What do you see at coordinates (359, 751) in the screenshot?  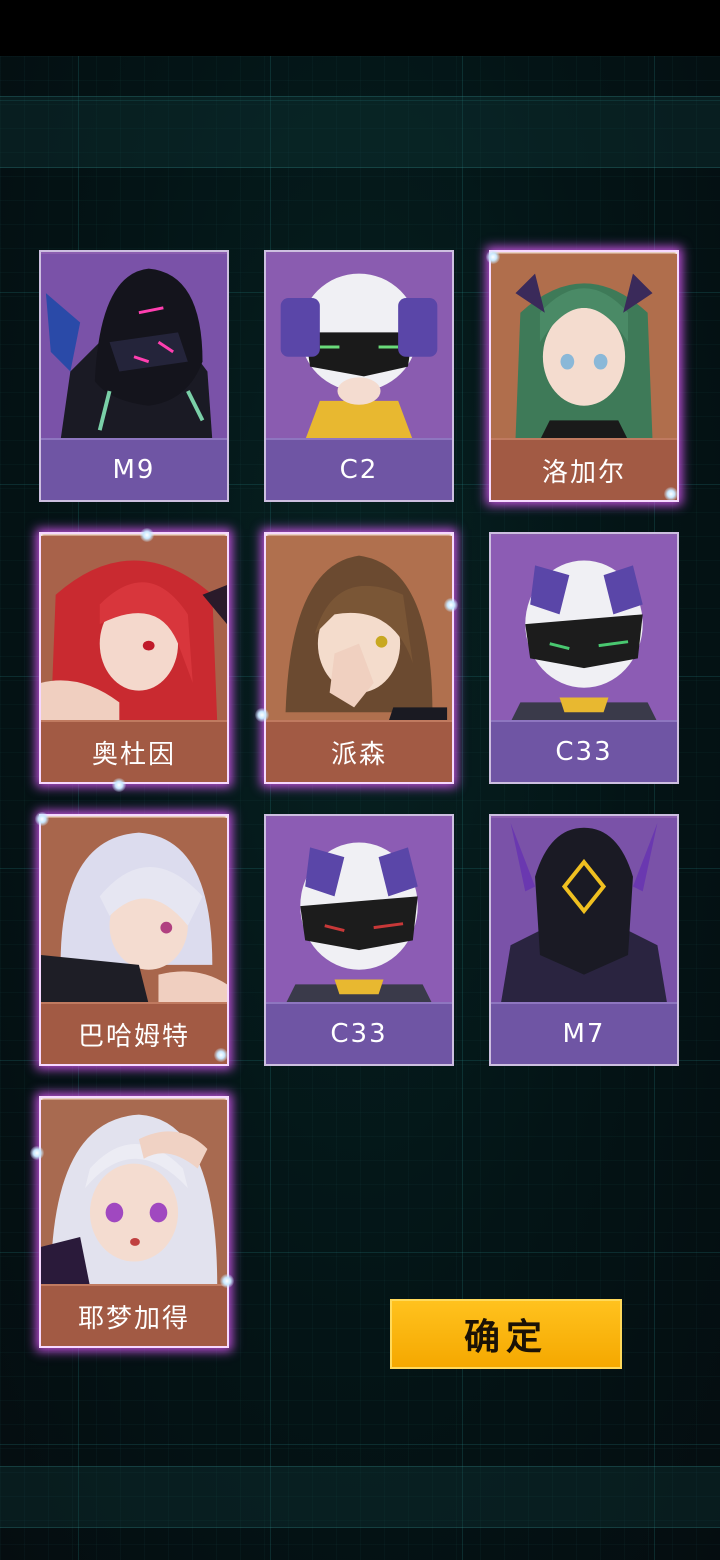 I see `character-name-label: 派森` at bounding box center [359, 751].